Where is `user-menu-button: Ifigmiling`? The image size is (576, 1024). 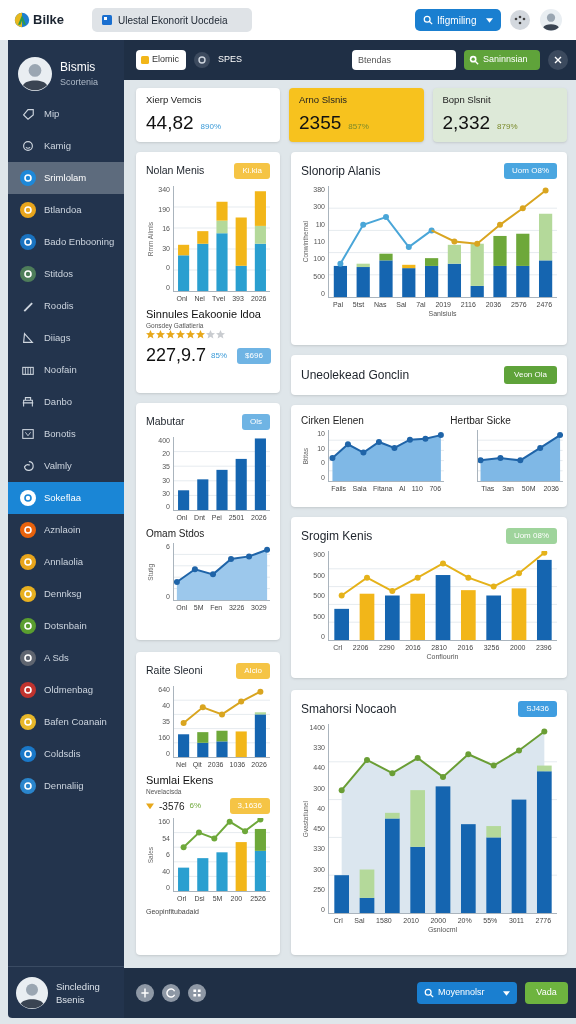
user-menu-button: Ifigmiling is located at coordinates (458, 20).